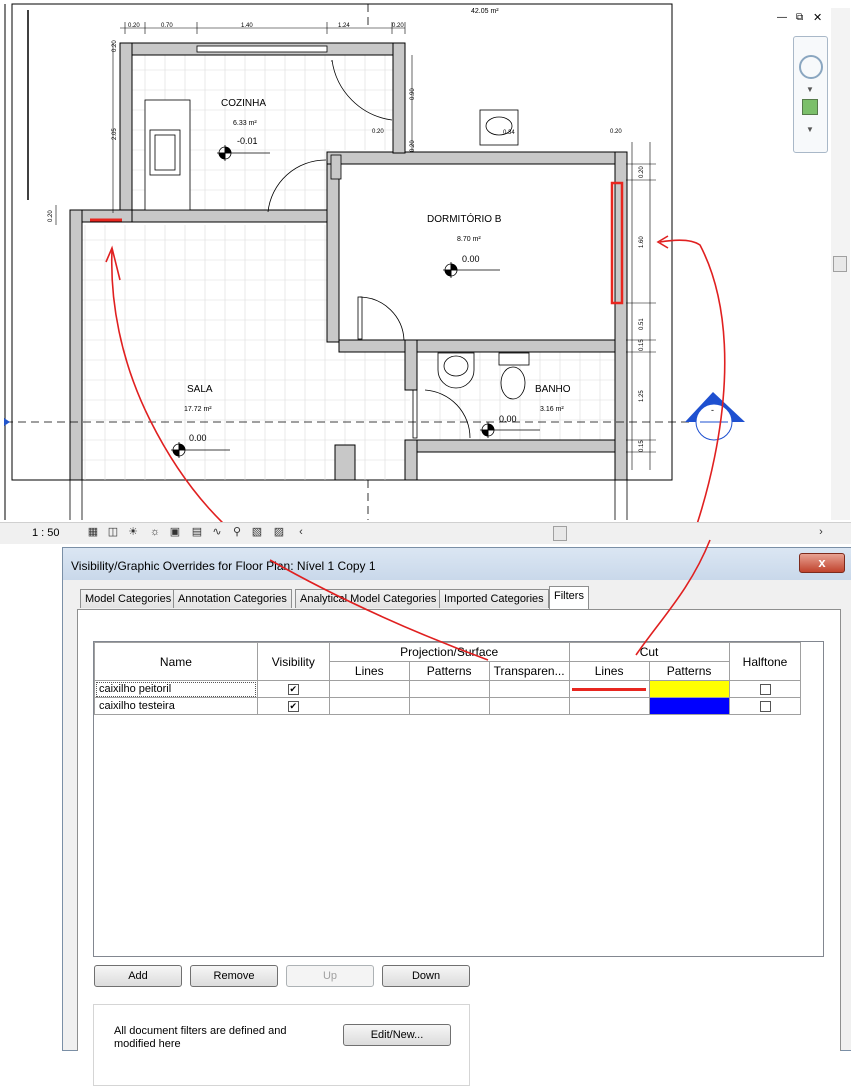 Image resolution: width=851 pixels, height=1086 pixels. I want to click on svg-text: 3.16 m², so click(552, 409).